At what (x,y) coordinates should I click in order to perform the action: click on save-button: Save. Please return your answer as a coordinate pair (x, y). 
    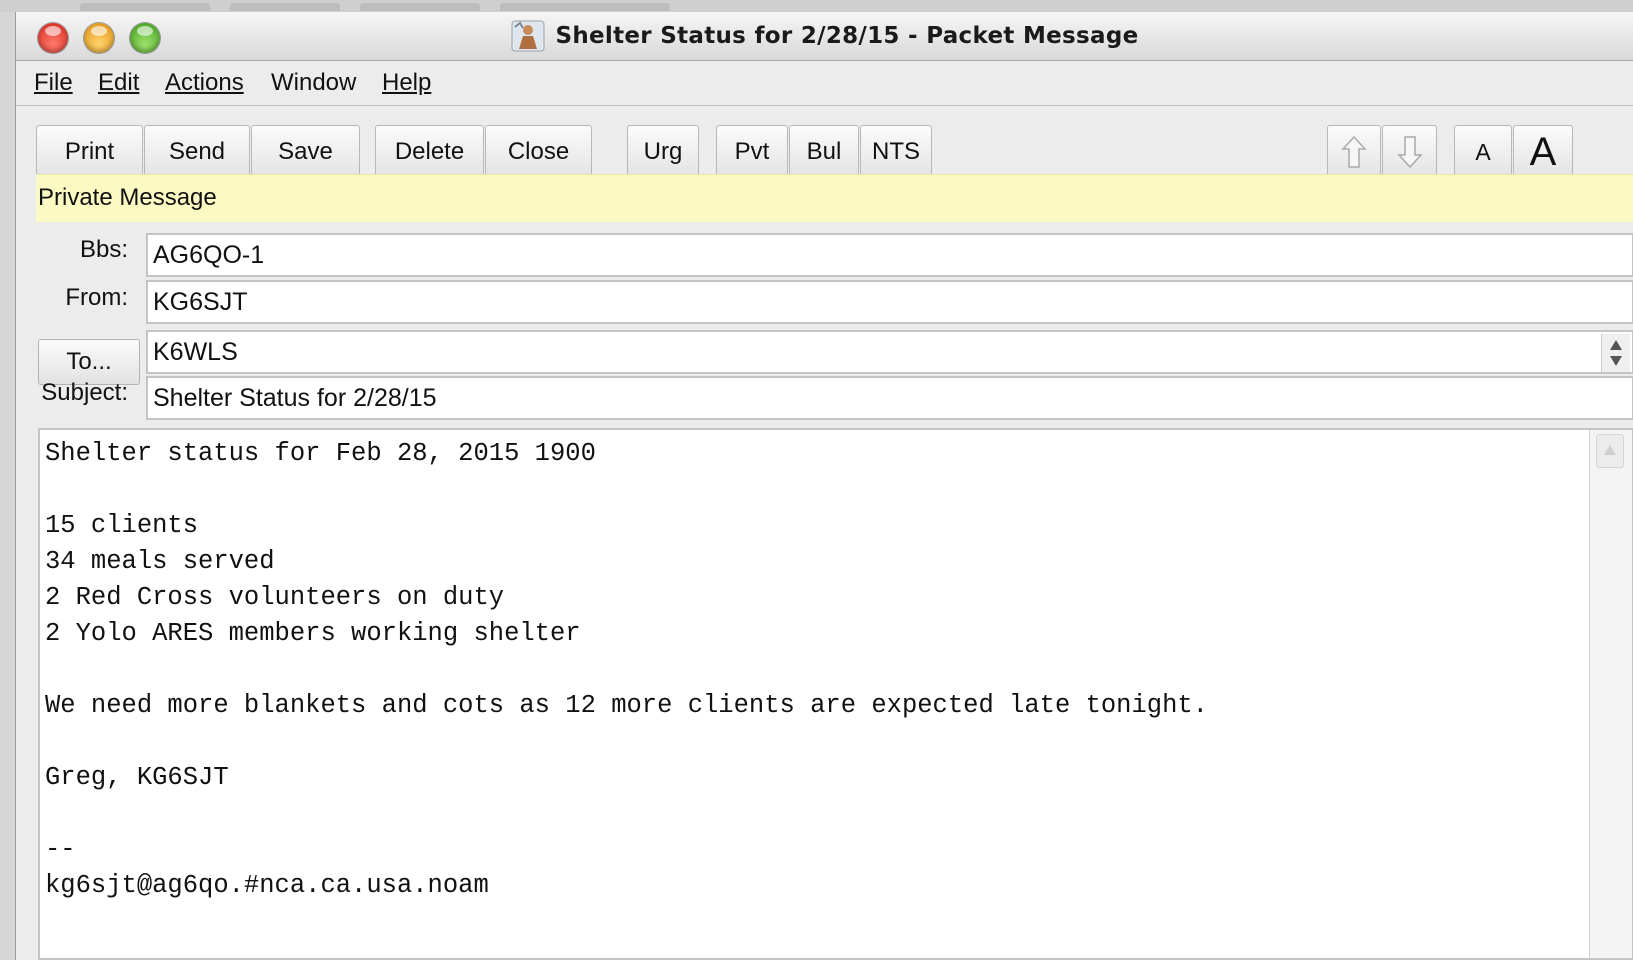
    Looking at the image, I should click on (305, 152).